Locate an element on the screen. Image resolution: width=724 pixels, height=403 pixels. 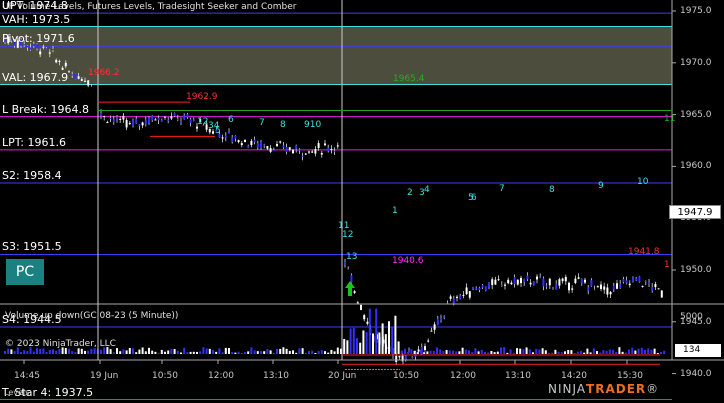
count-day1-2: 5 is located at coordinates (218, 131).